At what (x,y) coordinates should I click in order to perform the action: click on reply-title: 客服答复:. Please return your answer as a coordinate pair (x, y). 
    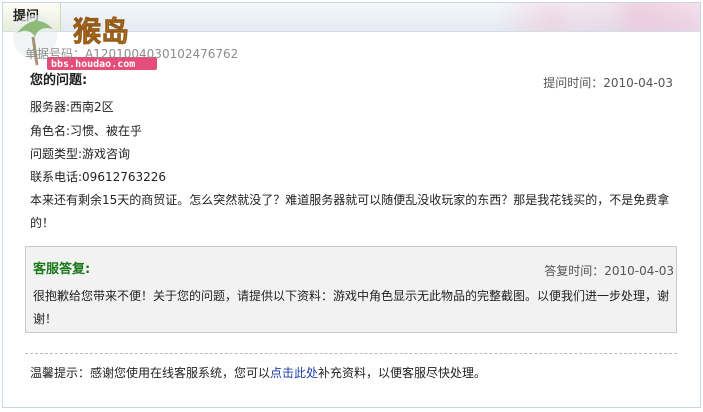
    Looking at the image, I should click on (62, 269).